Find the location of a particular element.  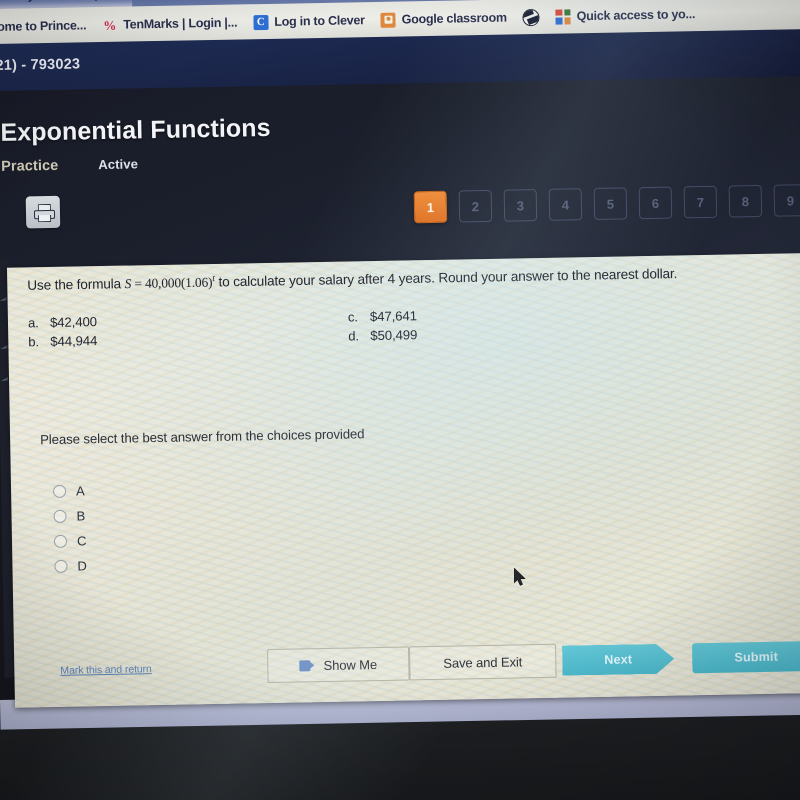

submit-label: Submit is located at coordinates (756, 657).